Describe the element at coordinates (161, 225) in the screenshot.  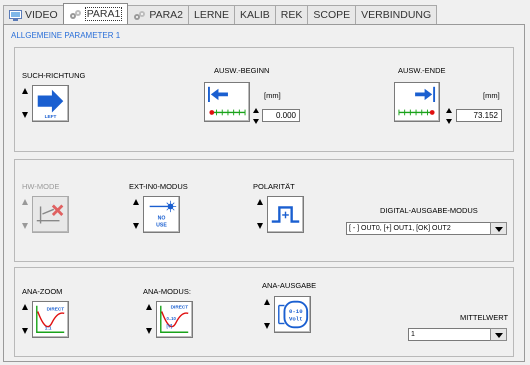
I see `ext-in0-value-2: USE` at that location.